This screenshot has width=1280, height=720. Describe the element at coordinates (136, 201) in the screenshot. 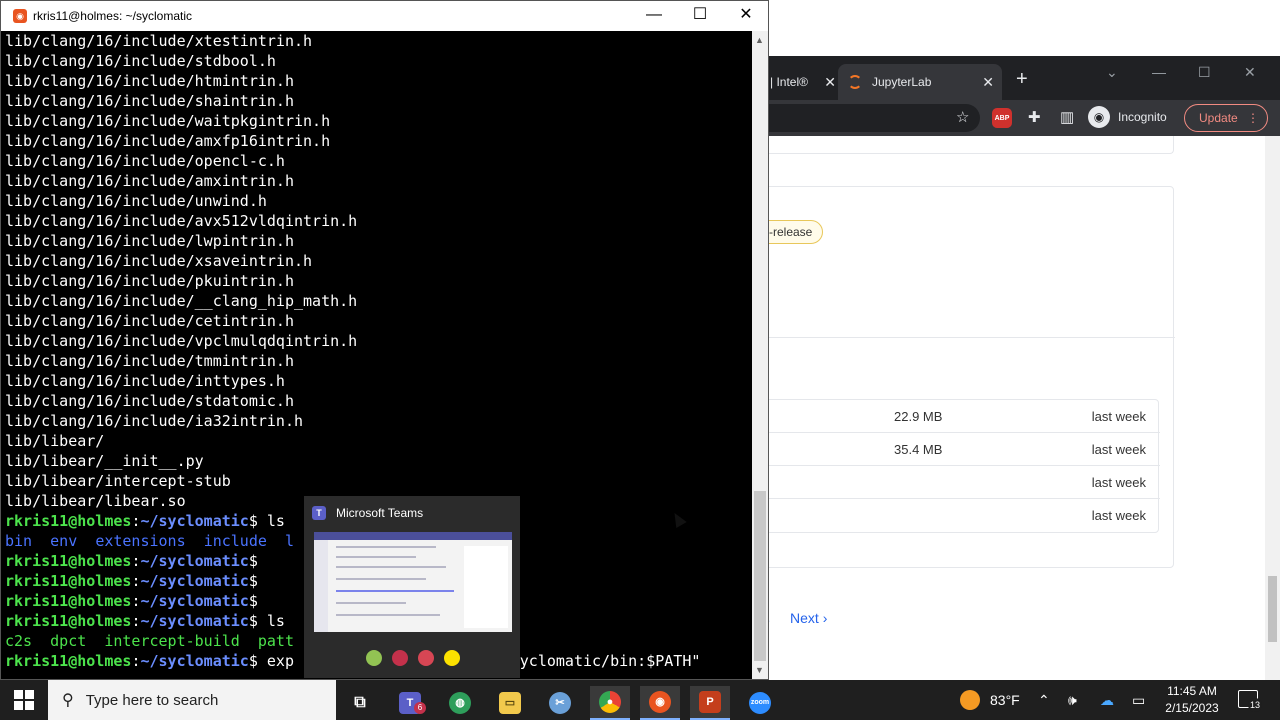

I see `output-line: lib/clang/16/include/unwind.h` at that location.